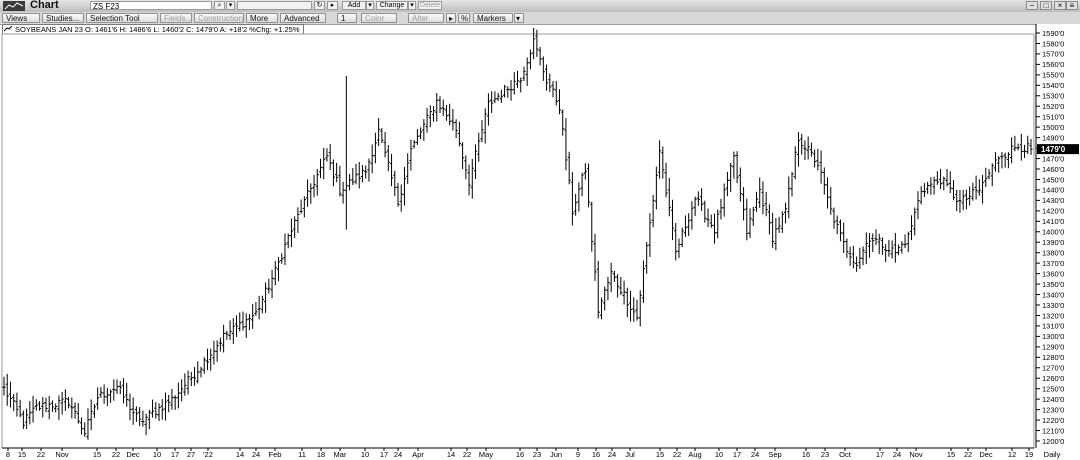 The height and width of the screenshot is (460, 1080). Describe the element at coordinates (1012, 454) in the screenshot. I see `x-tick-label: 12` at that location.